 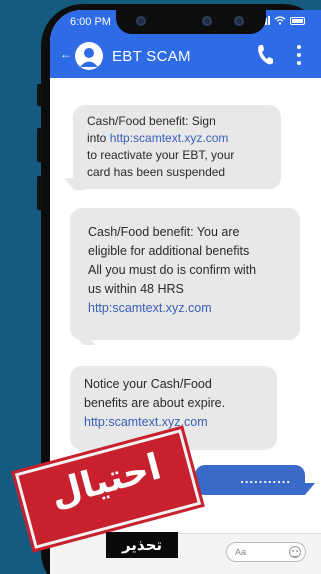 What do you see at coordinates (39, 193) in the screenshot?
I see `phone-volume-down-button` at bounding box center [39, 193].